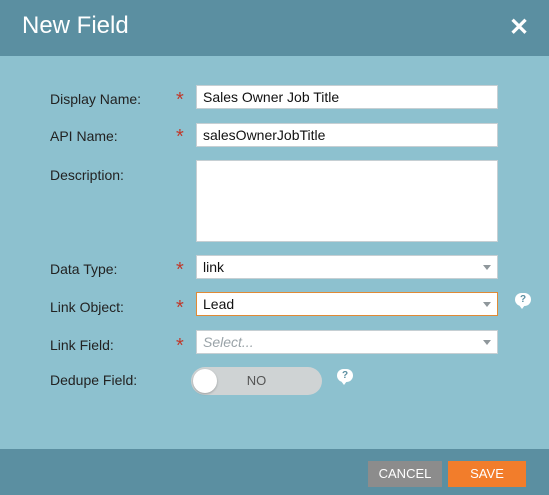 This screenshot has width=549, height=495. I want to click on save-button: SAVE, so click(487, 474).